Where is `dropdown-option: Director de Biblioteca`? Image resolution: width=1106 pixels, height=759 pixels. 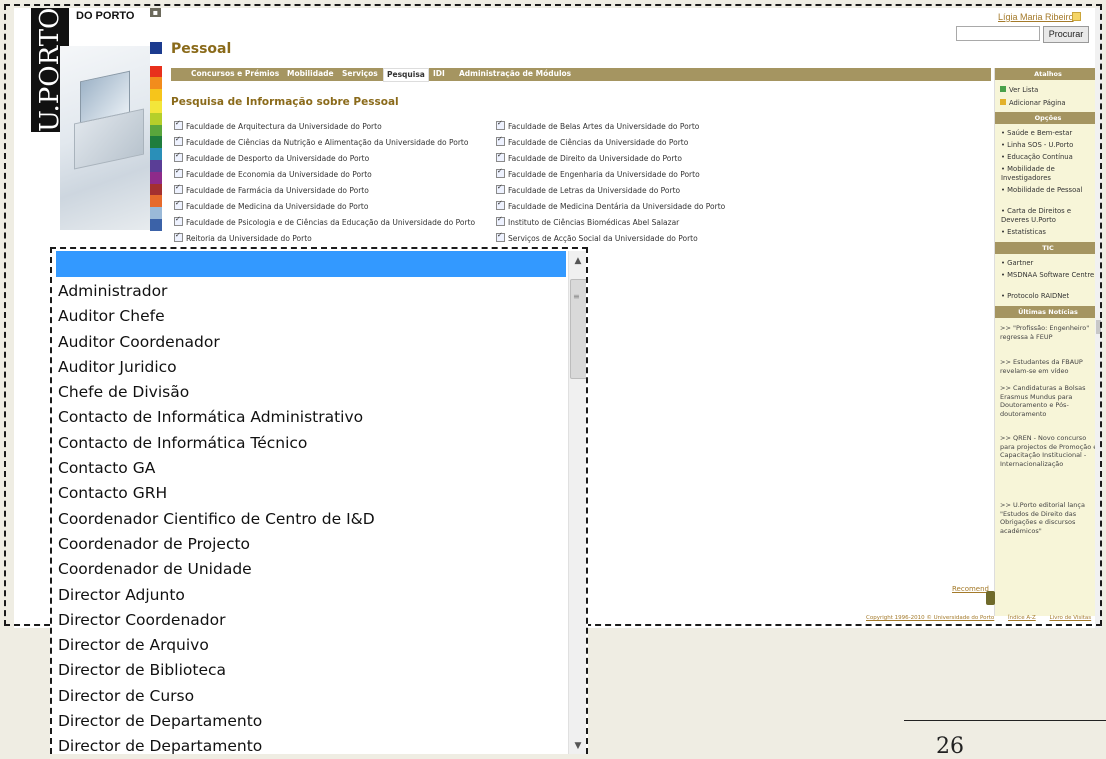 dropdown-option: Director de Biblioteca is located at coordinates (311, 670).